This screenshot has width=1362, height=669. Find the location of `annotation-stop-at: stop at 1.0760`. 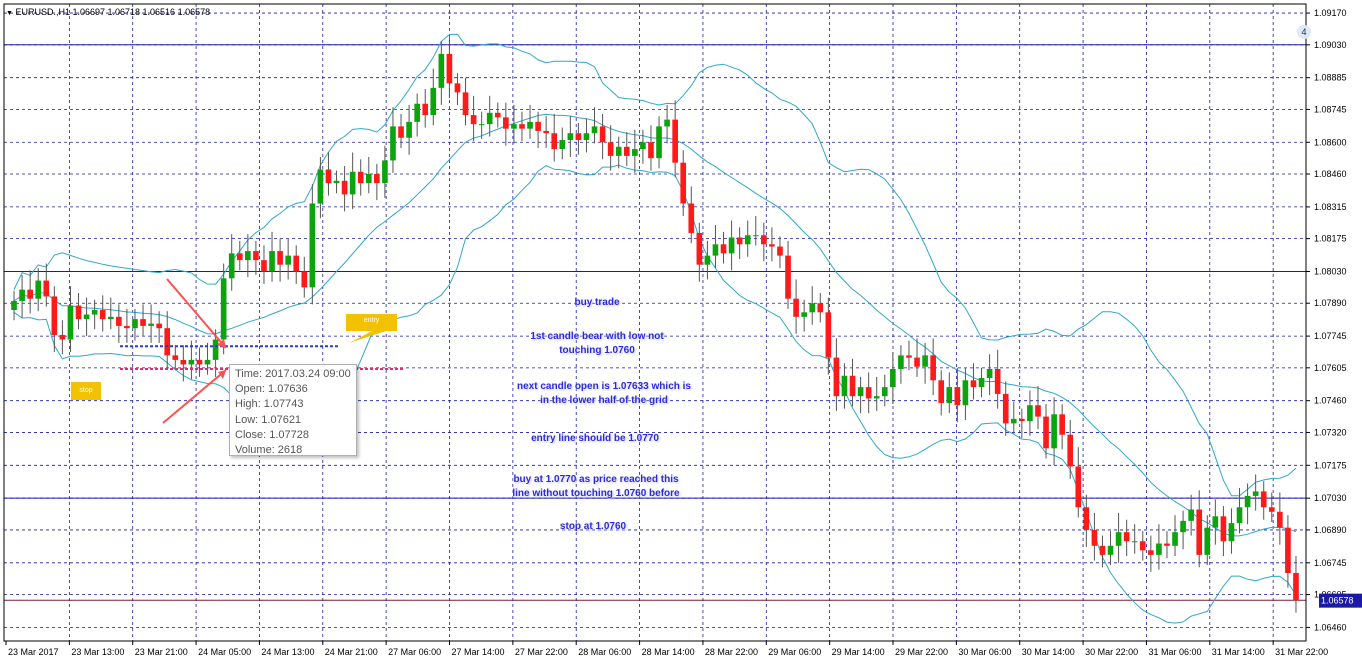

annotation-stop-at: stop at 1.0760 is located at coordinates (593, 527).